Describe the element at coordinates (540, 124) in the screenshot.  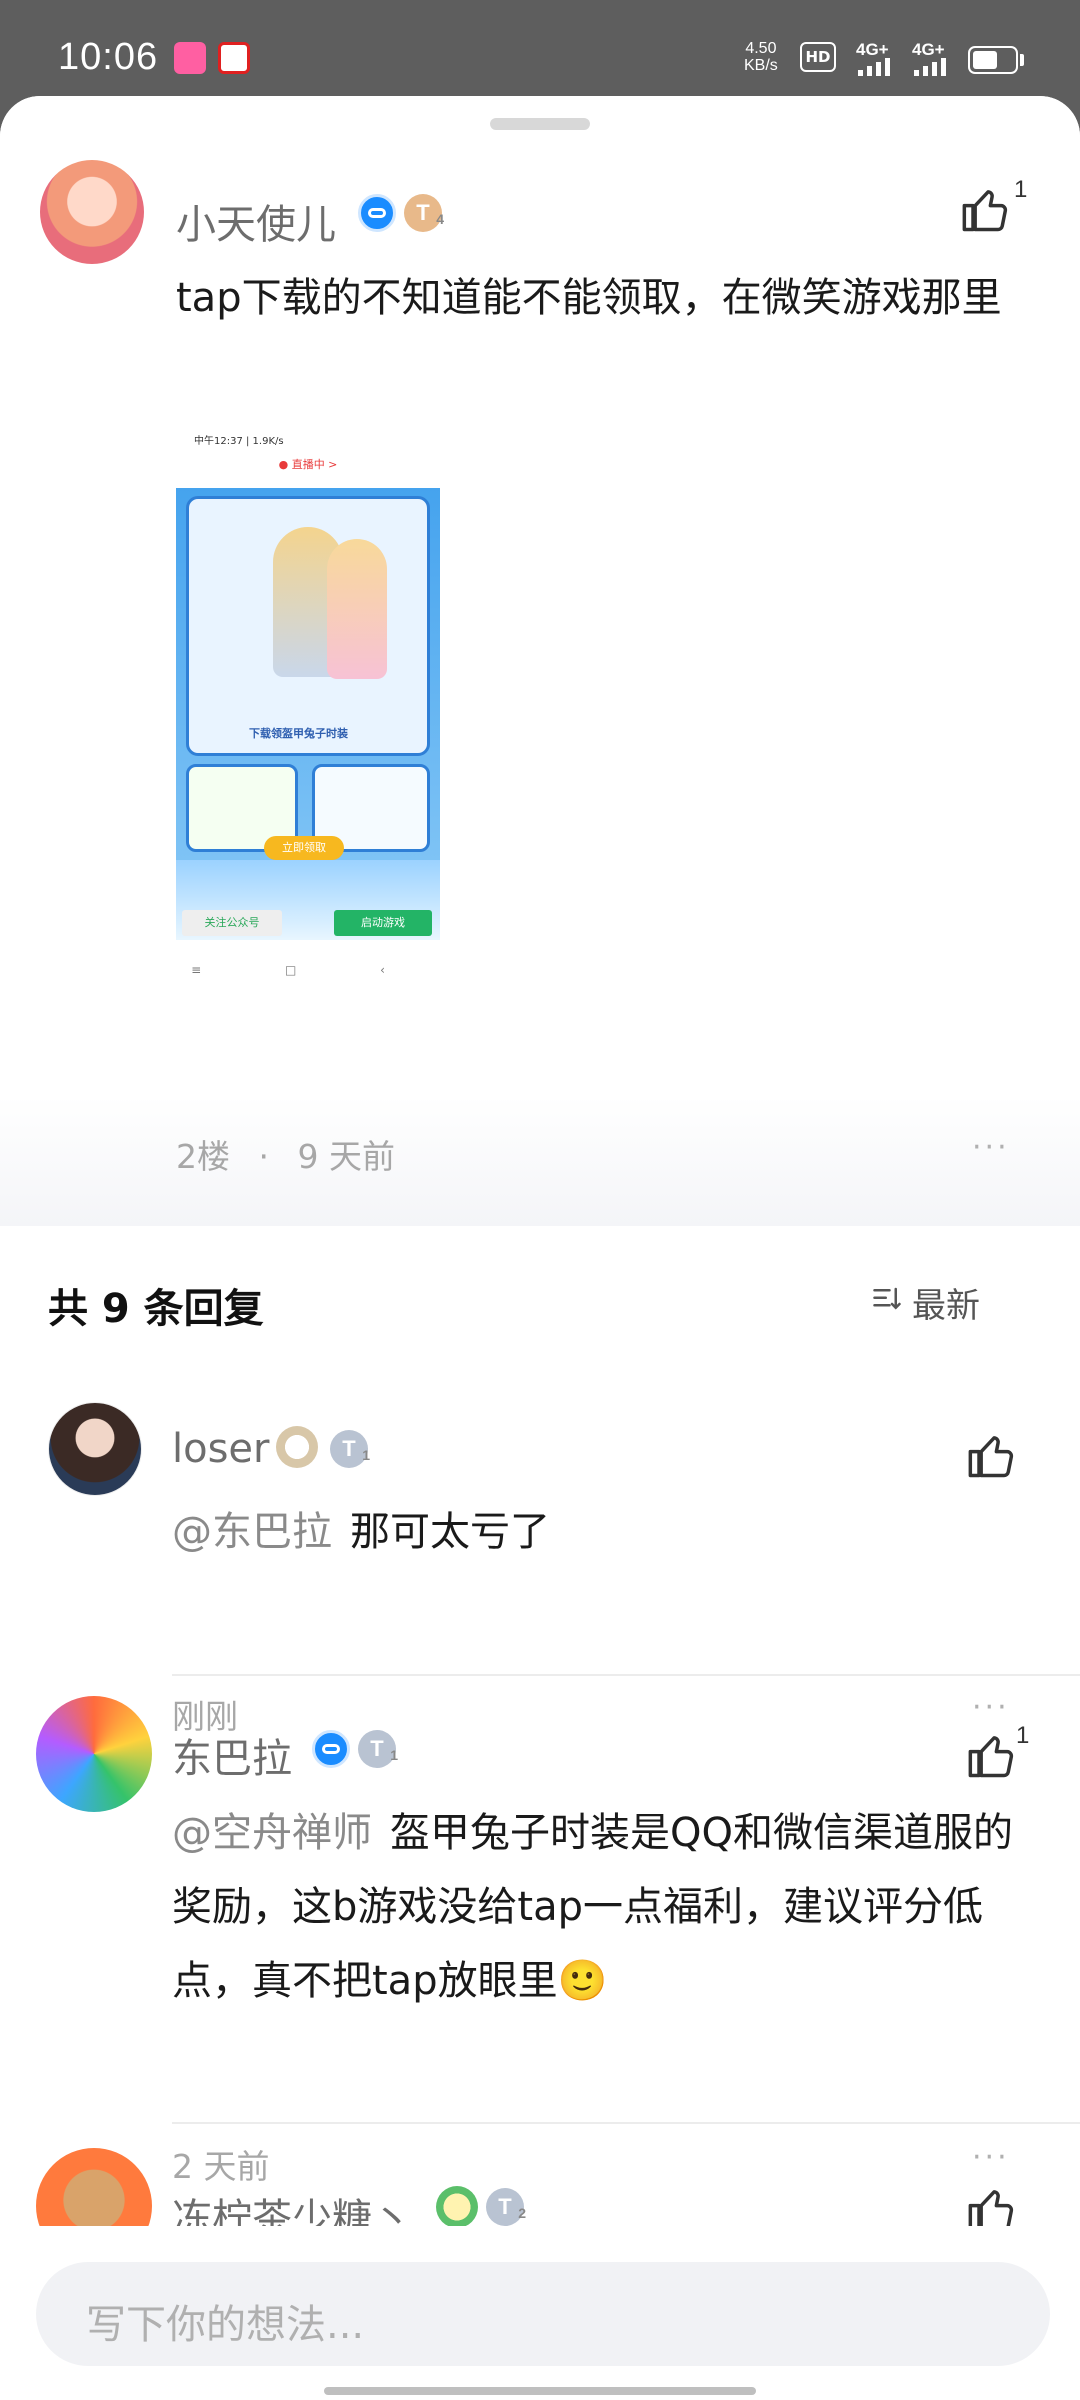
I see `drag-handle` at that location.